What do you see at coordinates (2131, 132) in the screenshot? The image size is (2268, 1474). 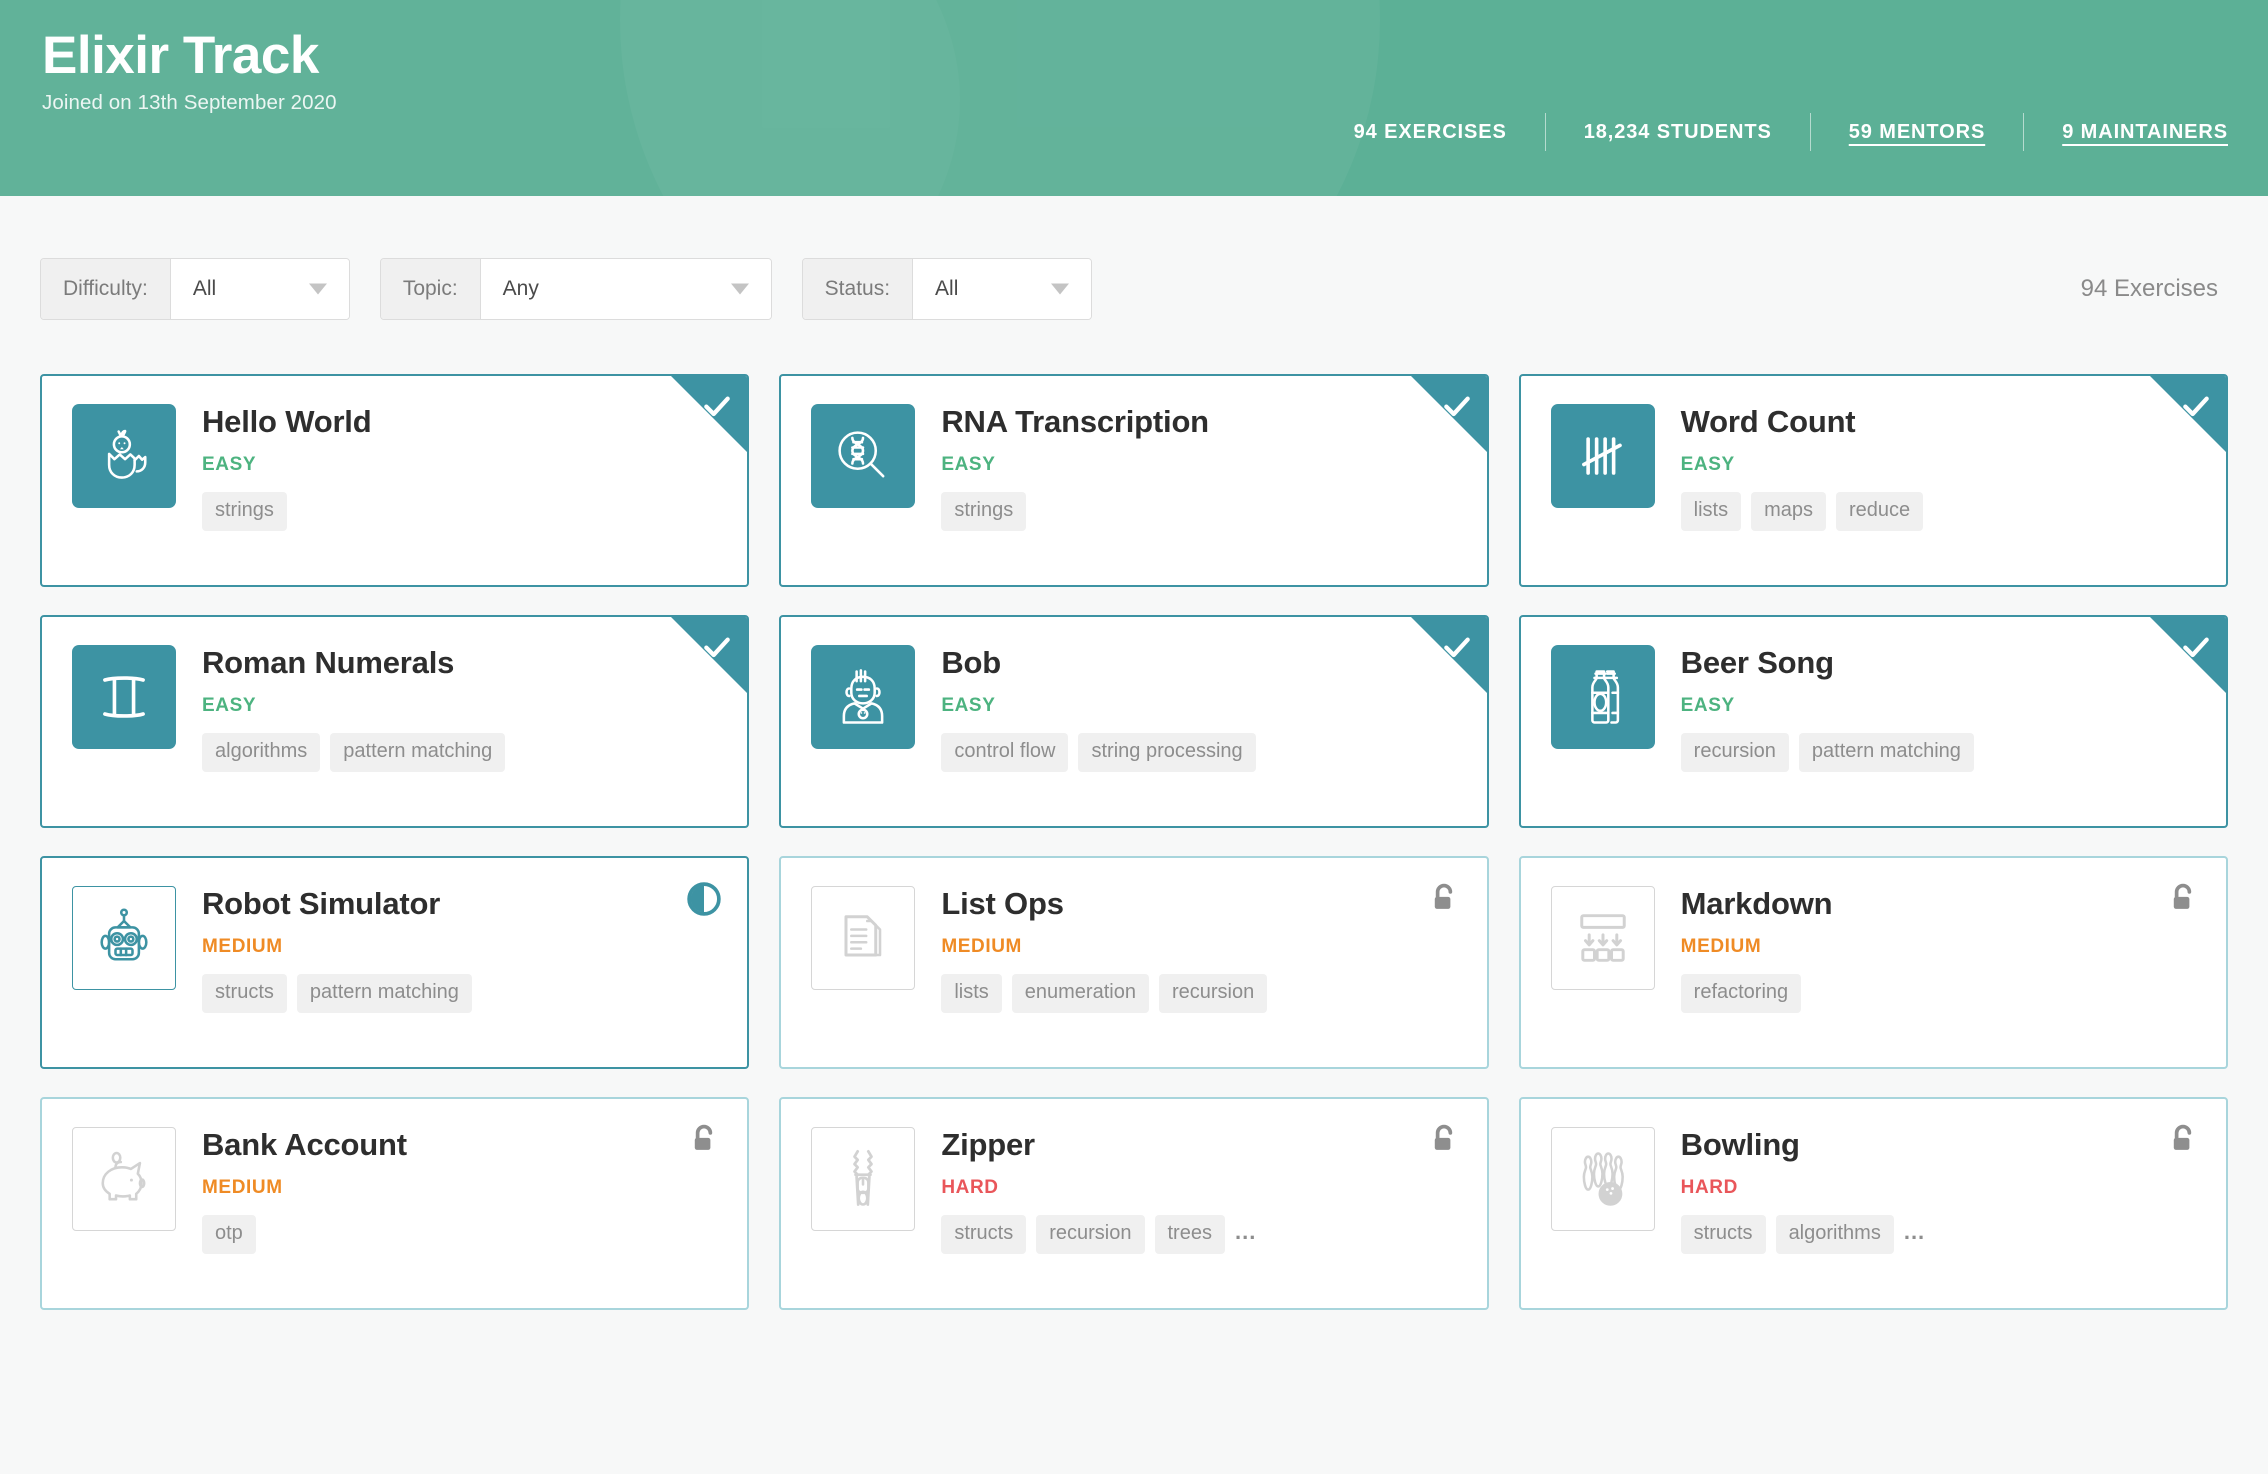 I see `header-stat-3: 9 MAINTAINERS` at bounding box center [2131, 132].